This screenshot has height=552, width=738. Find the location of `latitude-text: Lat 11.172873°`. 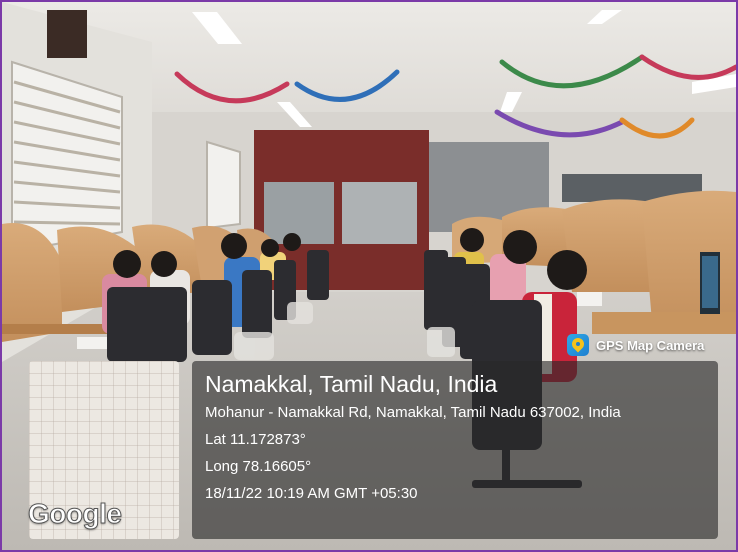

latitude-text: Lat 11.172873° is located at coordinates (255, 439).